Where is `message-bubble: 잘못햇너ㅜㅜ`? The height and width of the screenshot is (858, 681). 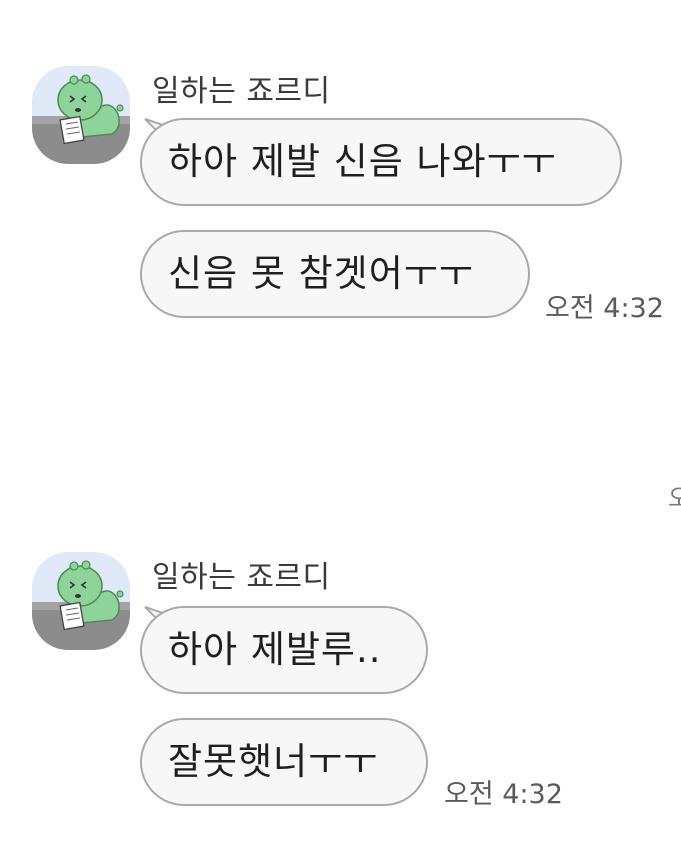 message-bubble: 잘못햇너ㅜㅜ is located at coordinates (284, 762).